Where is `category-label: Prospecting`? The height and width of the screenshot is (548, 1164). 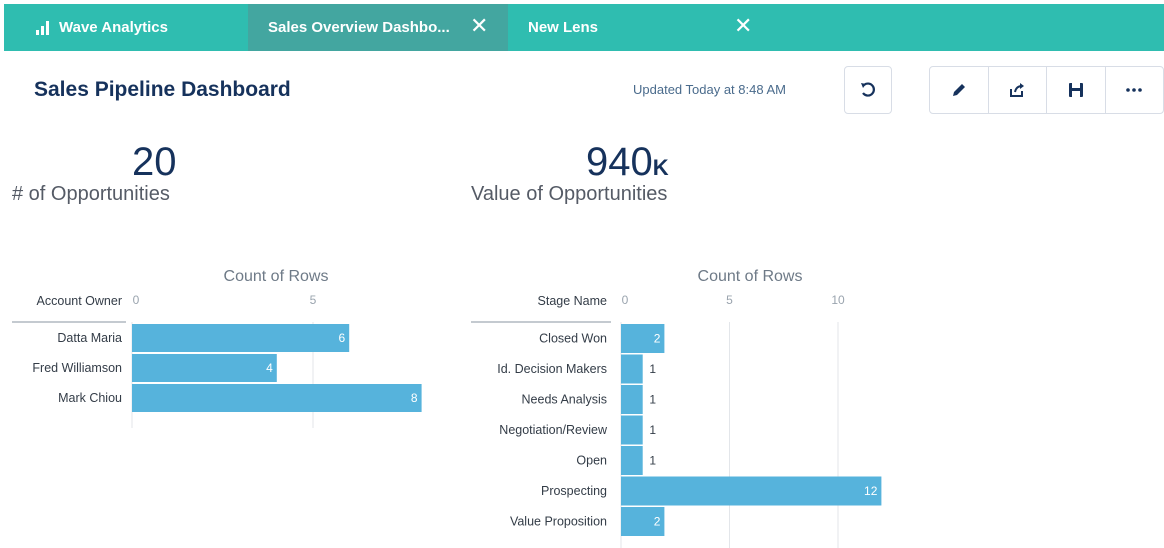
category-label: Prospecting is located at coordinates (574, 491).